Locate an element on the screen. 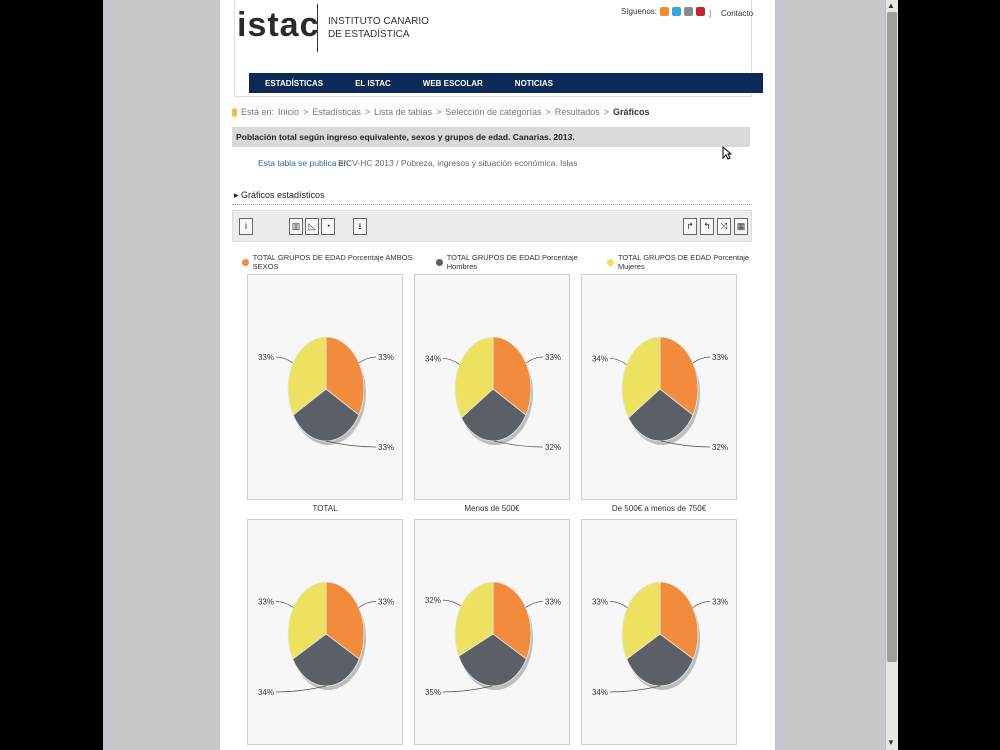  vertical-scrollbar: ▲ ▼ is located at coordinates (891, 375).